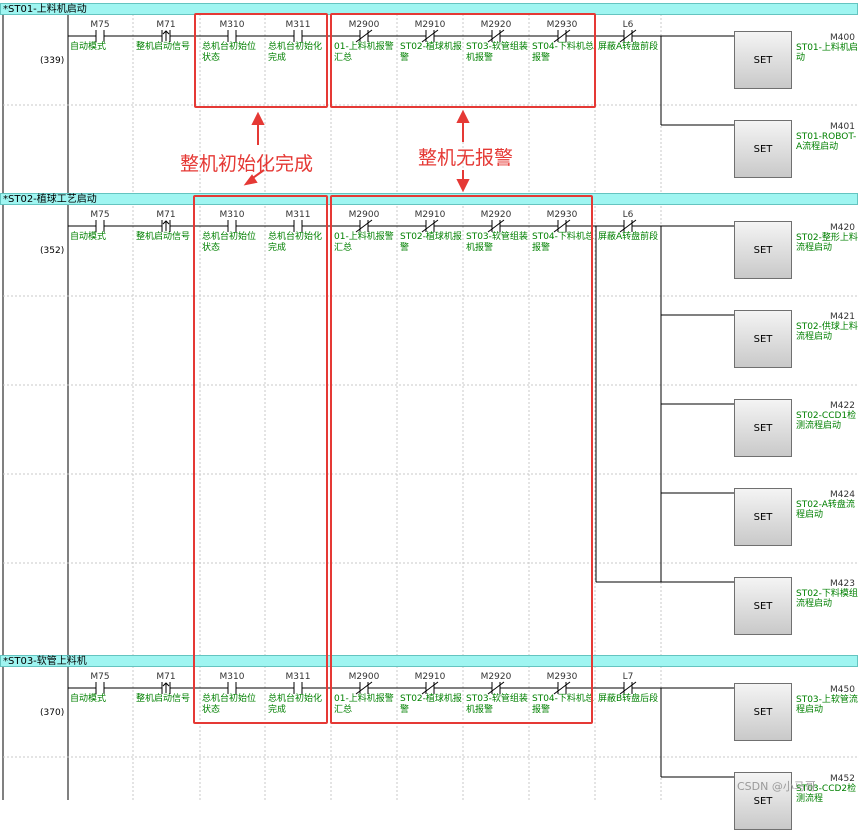  What do you see at coordinates (52, 251) in the screenshot?
I see `step-number: (352)` at bounding box center [52, 251].